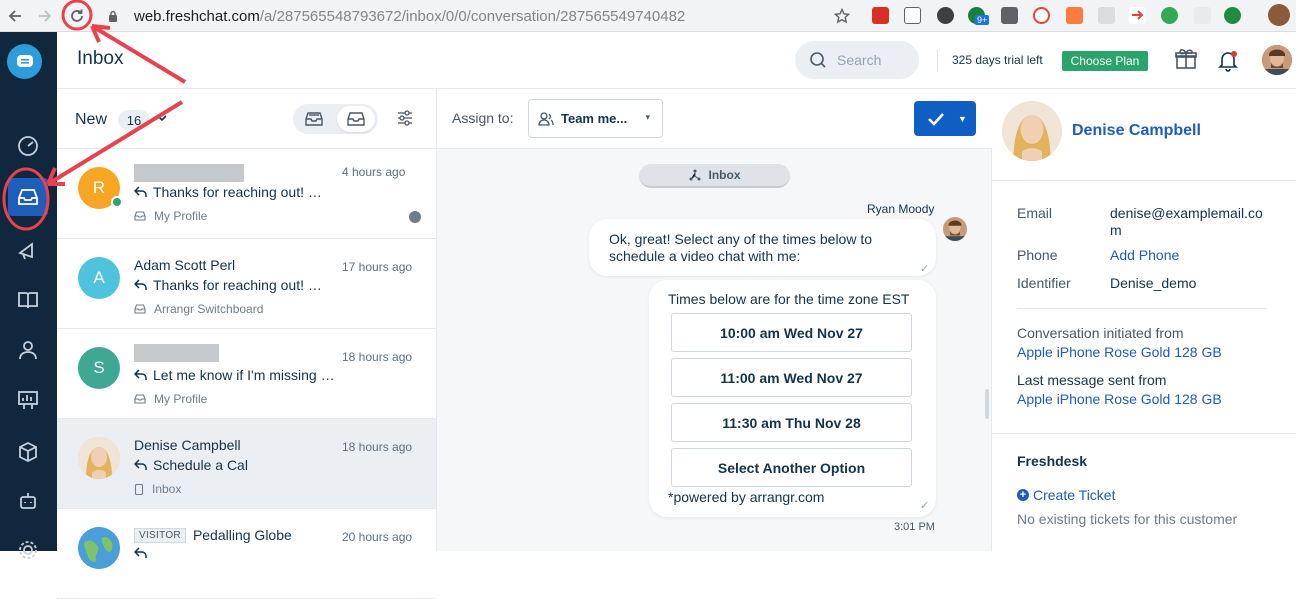 This screenshot has height=599, width=1296. Describe the element at coordinates (842, 16) in the screenshot. I see `bookmark-star-icon` at that location.